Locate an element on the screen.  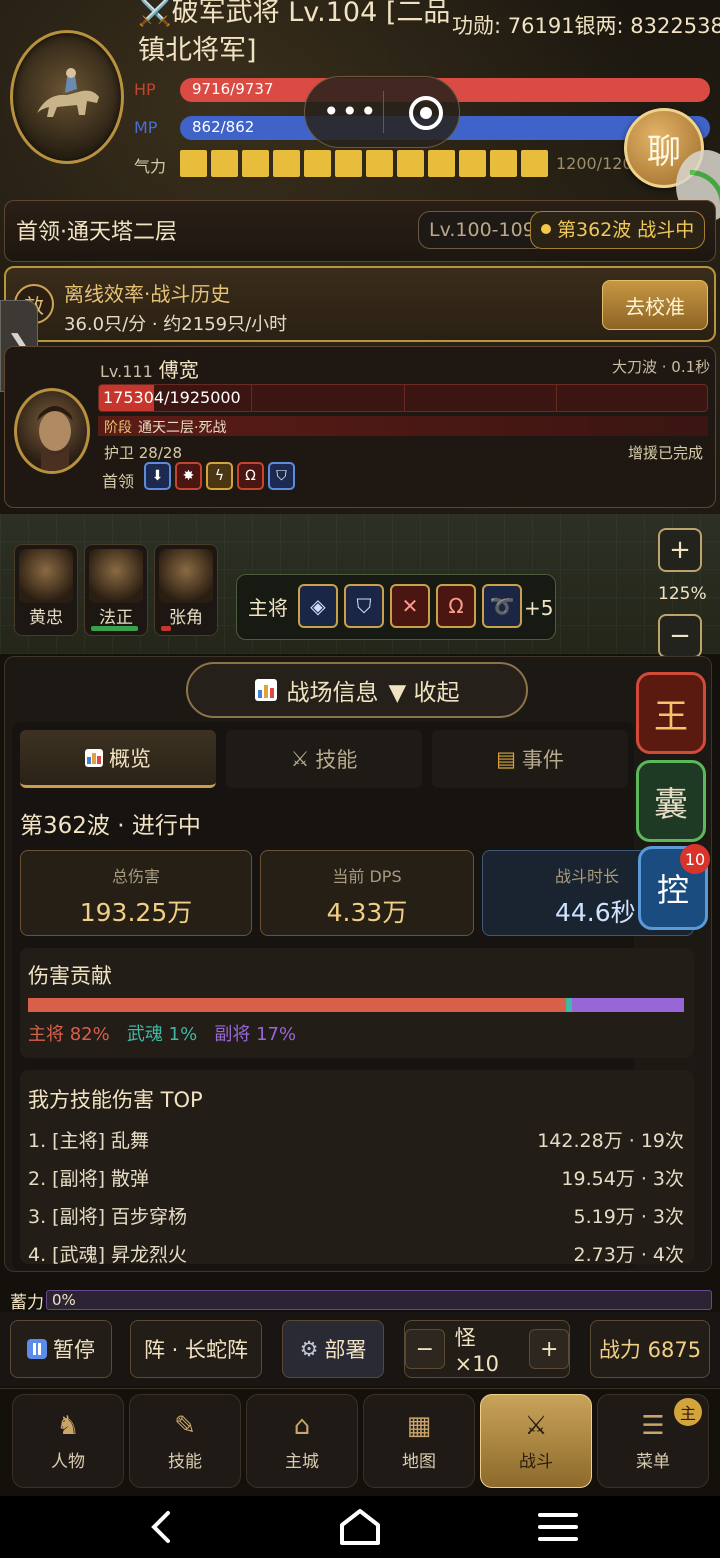
arrow-down-skill-icon: ⬇ is located at coordinates (157, 476).